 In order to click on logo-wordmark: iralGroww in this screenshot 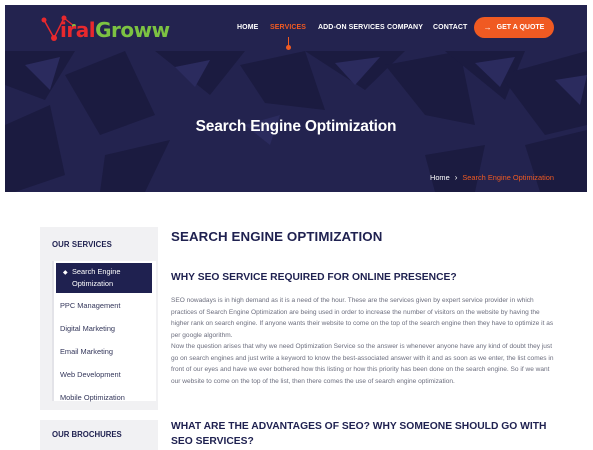, I will do `click(108, 30)`.